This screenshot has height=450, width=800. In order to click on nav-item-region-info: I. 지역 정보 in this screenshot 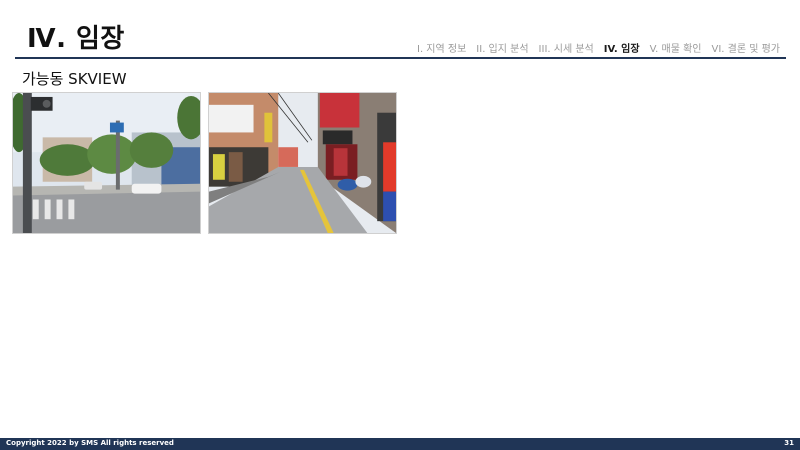, I will do `click(441, 47)`.